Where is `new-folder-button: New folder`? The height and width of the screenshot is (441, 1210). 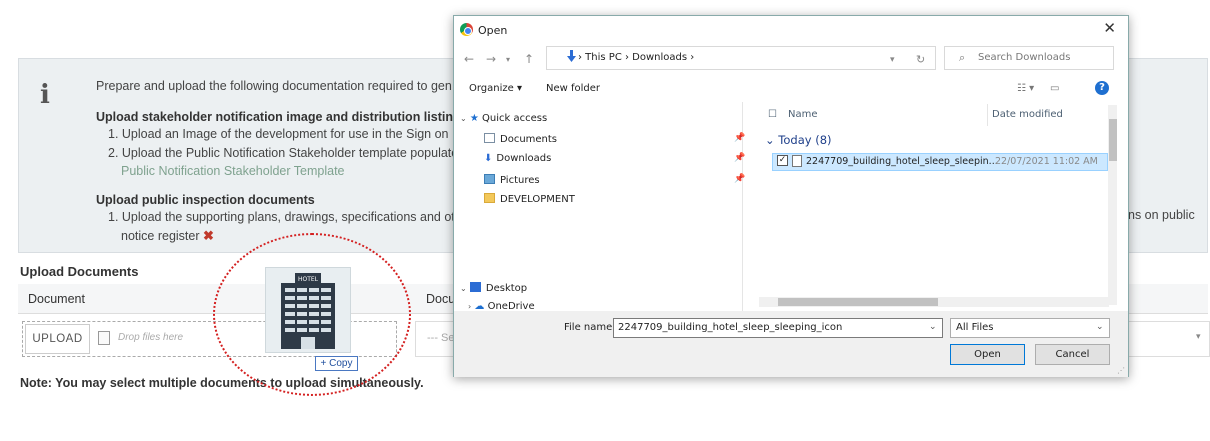
new-folder-button: New folder is located at coordinates (573, 88).